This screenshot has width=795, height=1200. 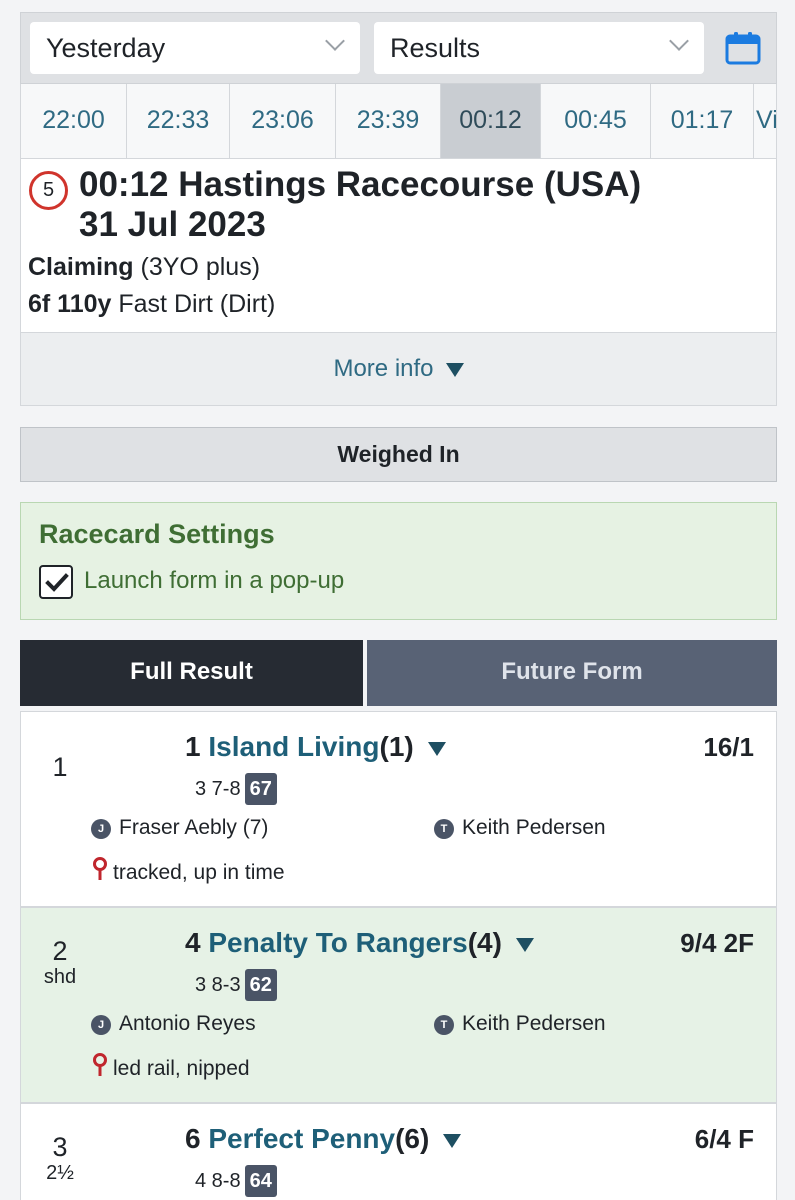 What do you see at coordinates (214, 580) in the screenshot?
I see `launch-popup-label: Launch form in a pop-up` at bounding box center [214, 580].